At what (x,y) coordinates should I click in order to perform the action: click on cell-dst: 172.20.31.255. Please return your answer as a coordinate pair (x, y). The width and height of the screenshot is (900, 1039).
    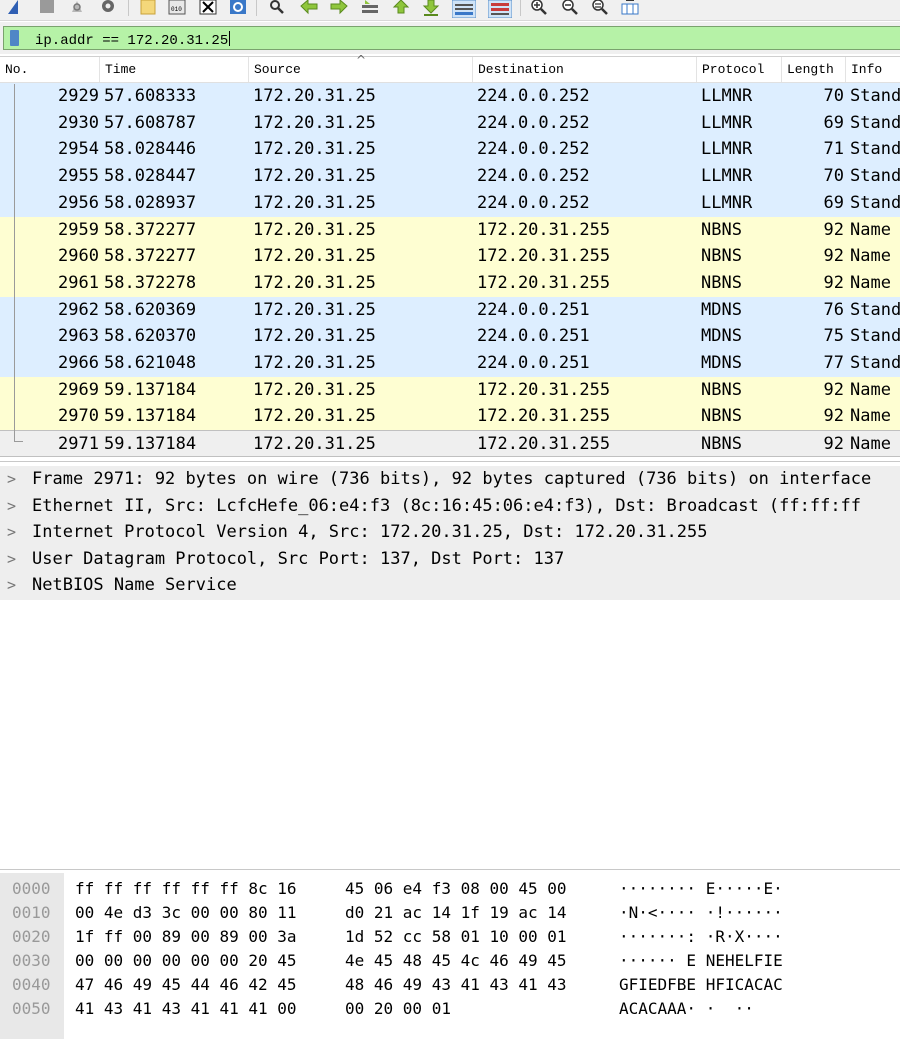
    Looking at the image, I should click on (544, 416).